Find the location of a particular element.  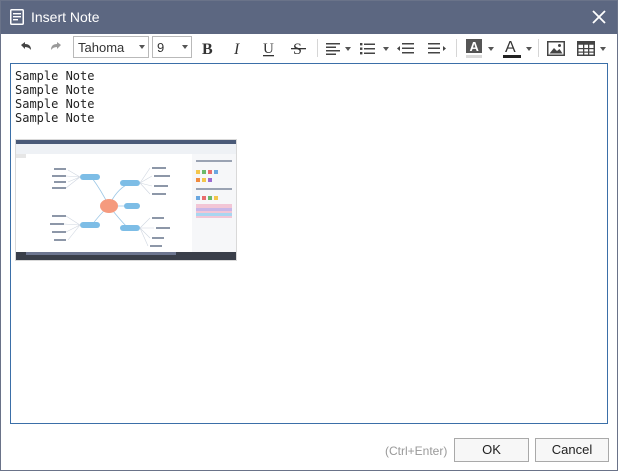

mind-map-thumbnail is located at coordinates (126, 200).